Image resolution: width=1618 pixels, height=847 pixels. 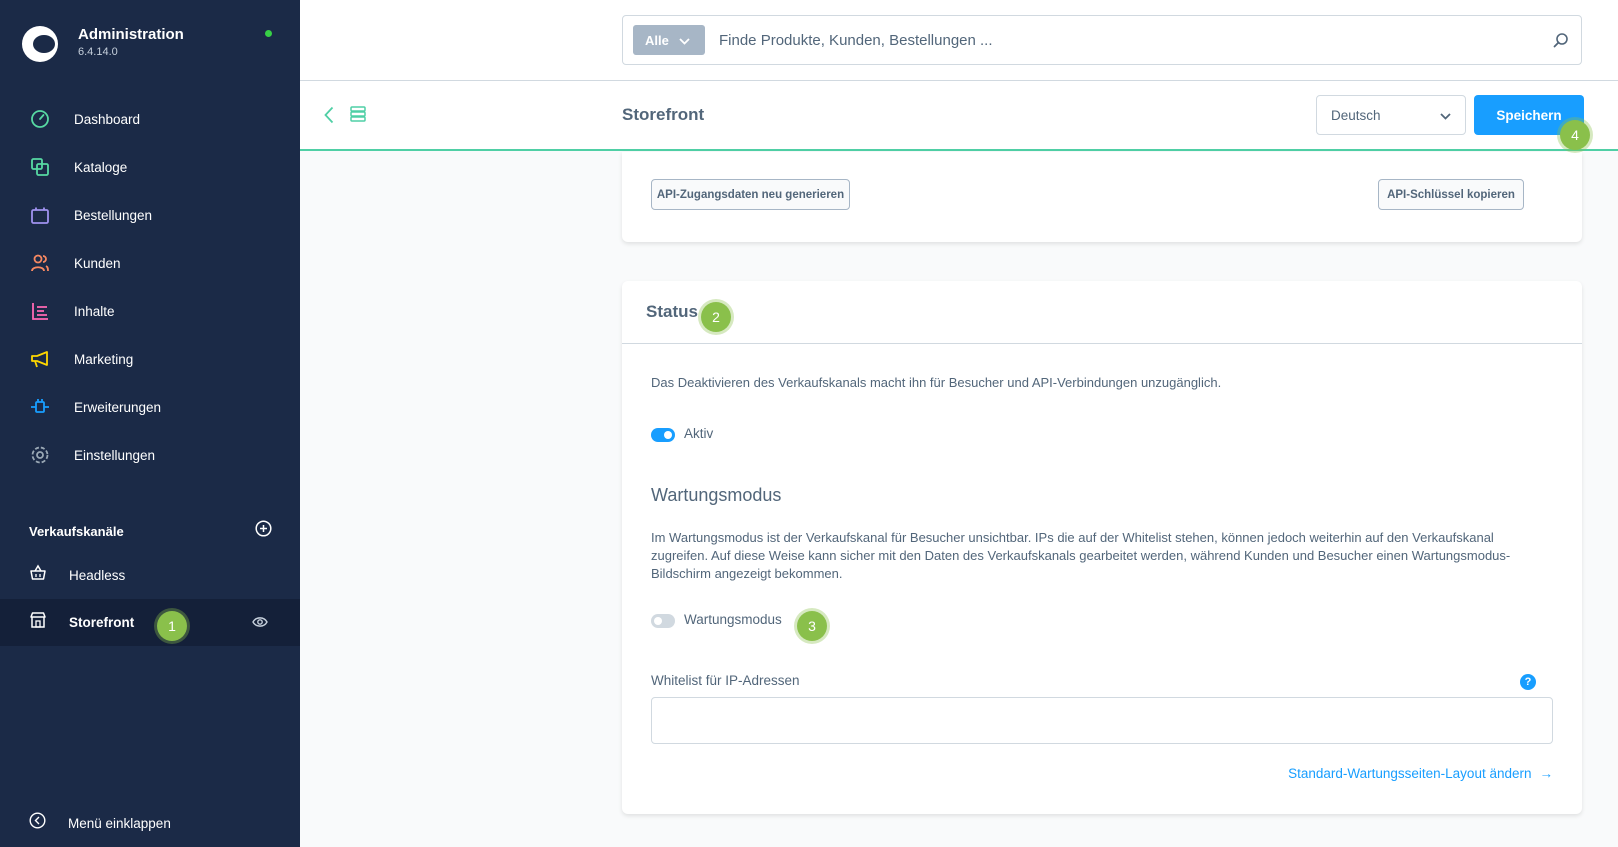 I want to click on step-marker-3: 3, so click(x=812, y=626).